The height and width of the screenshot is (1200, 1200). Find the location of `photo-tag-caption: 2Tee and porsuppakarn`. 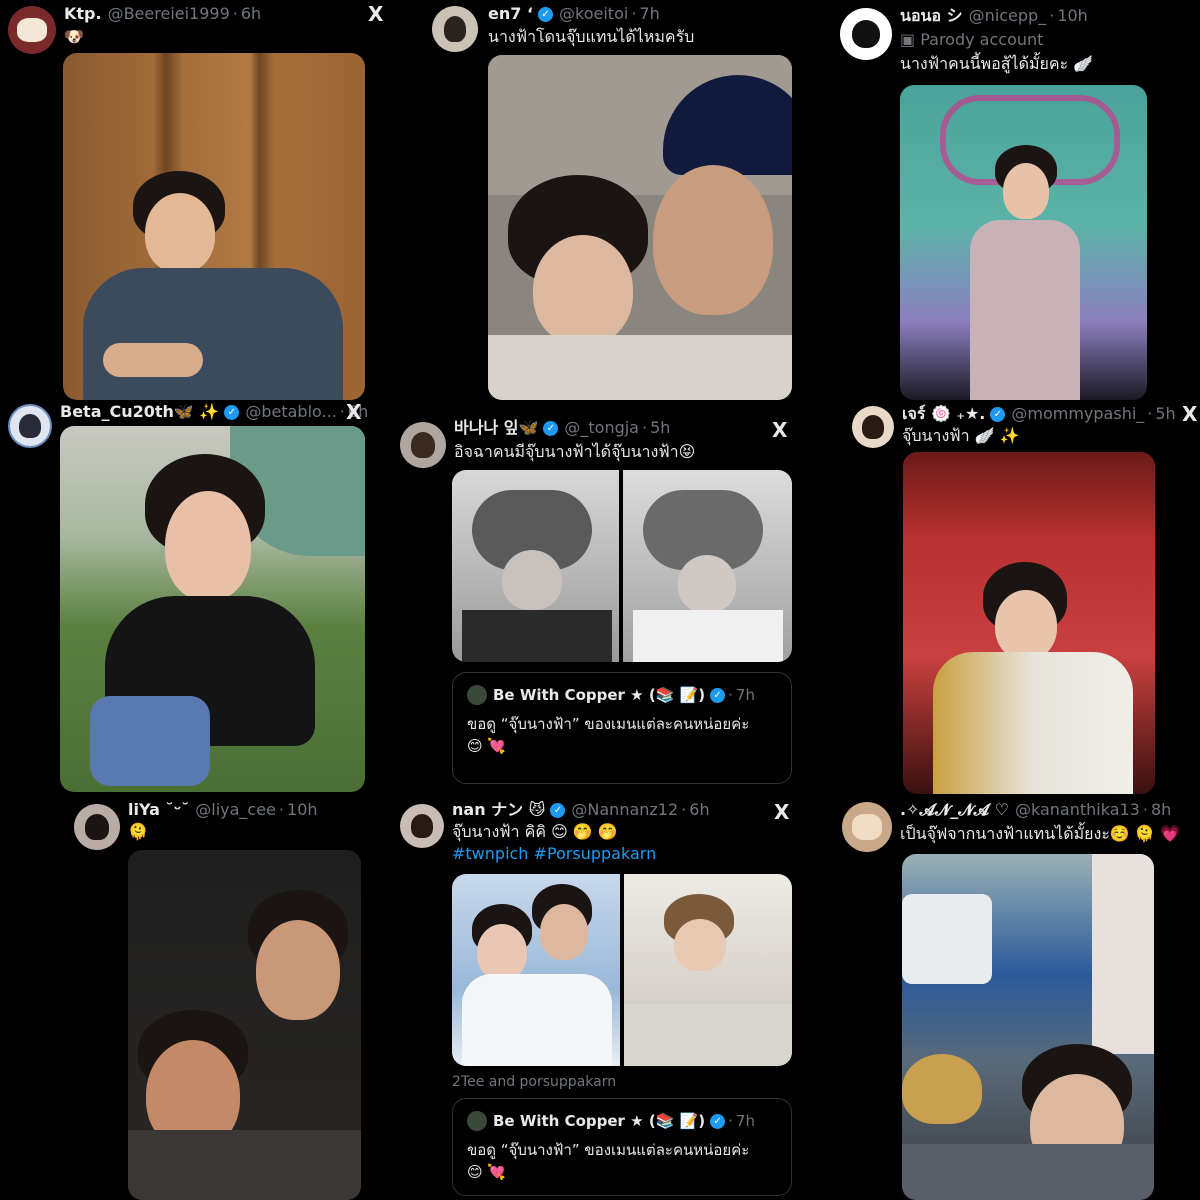

photo-tag-caption: 2Tee and porsuppakarn is located at coordinates (534, 1082).